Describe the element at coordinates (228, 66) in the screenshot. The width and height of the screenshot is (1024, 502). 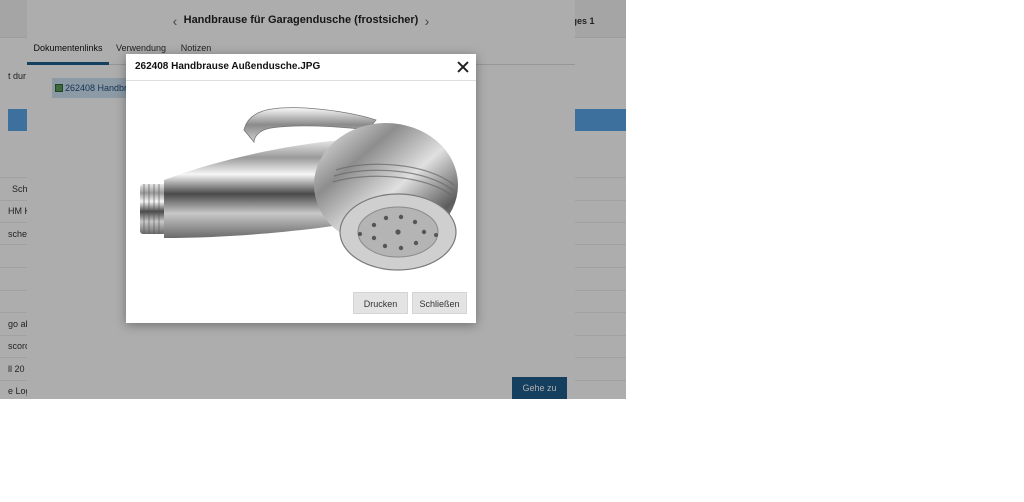
I see `dialog-title: 262408 Handbrause Außendusche.JPG` at that location.